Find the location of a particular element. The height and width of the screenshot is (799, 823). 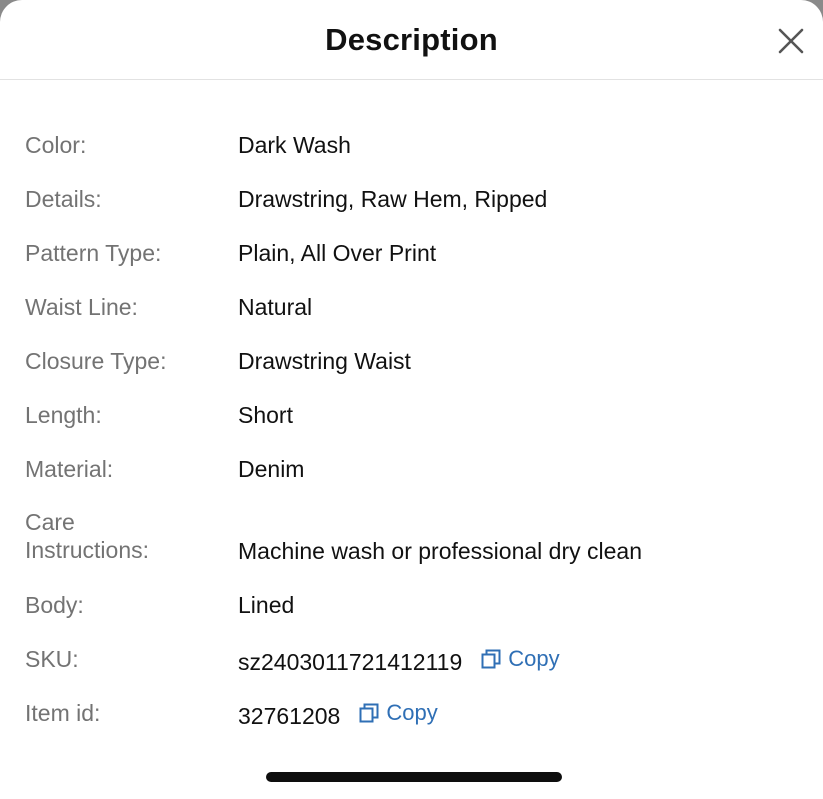

attribute-label: Care Instructions: is located at coordinates (87, 536).